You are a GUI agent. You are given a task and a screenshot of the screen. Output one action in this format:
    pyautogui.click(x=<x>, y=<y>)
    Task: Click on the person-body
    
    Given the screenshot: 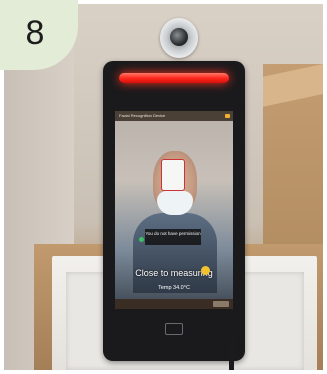 What is the action you would take?
    pyautogui.click(x=175, y=253)
    